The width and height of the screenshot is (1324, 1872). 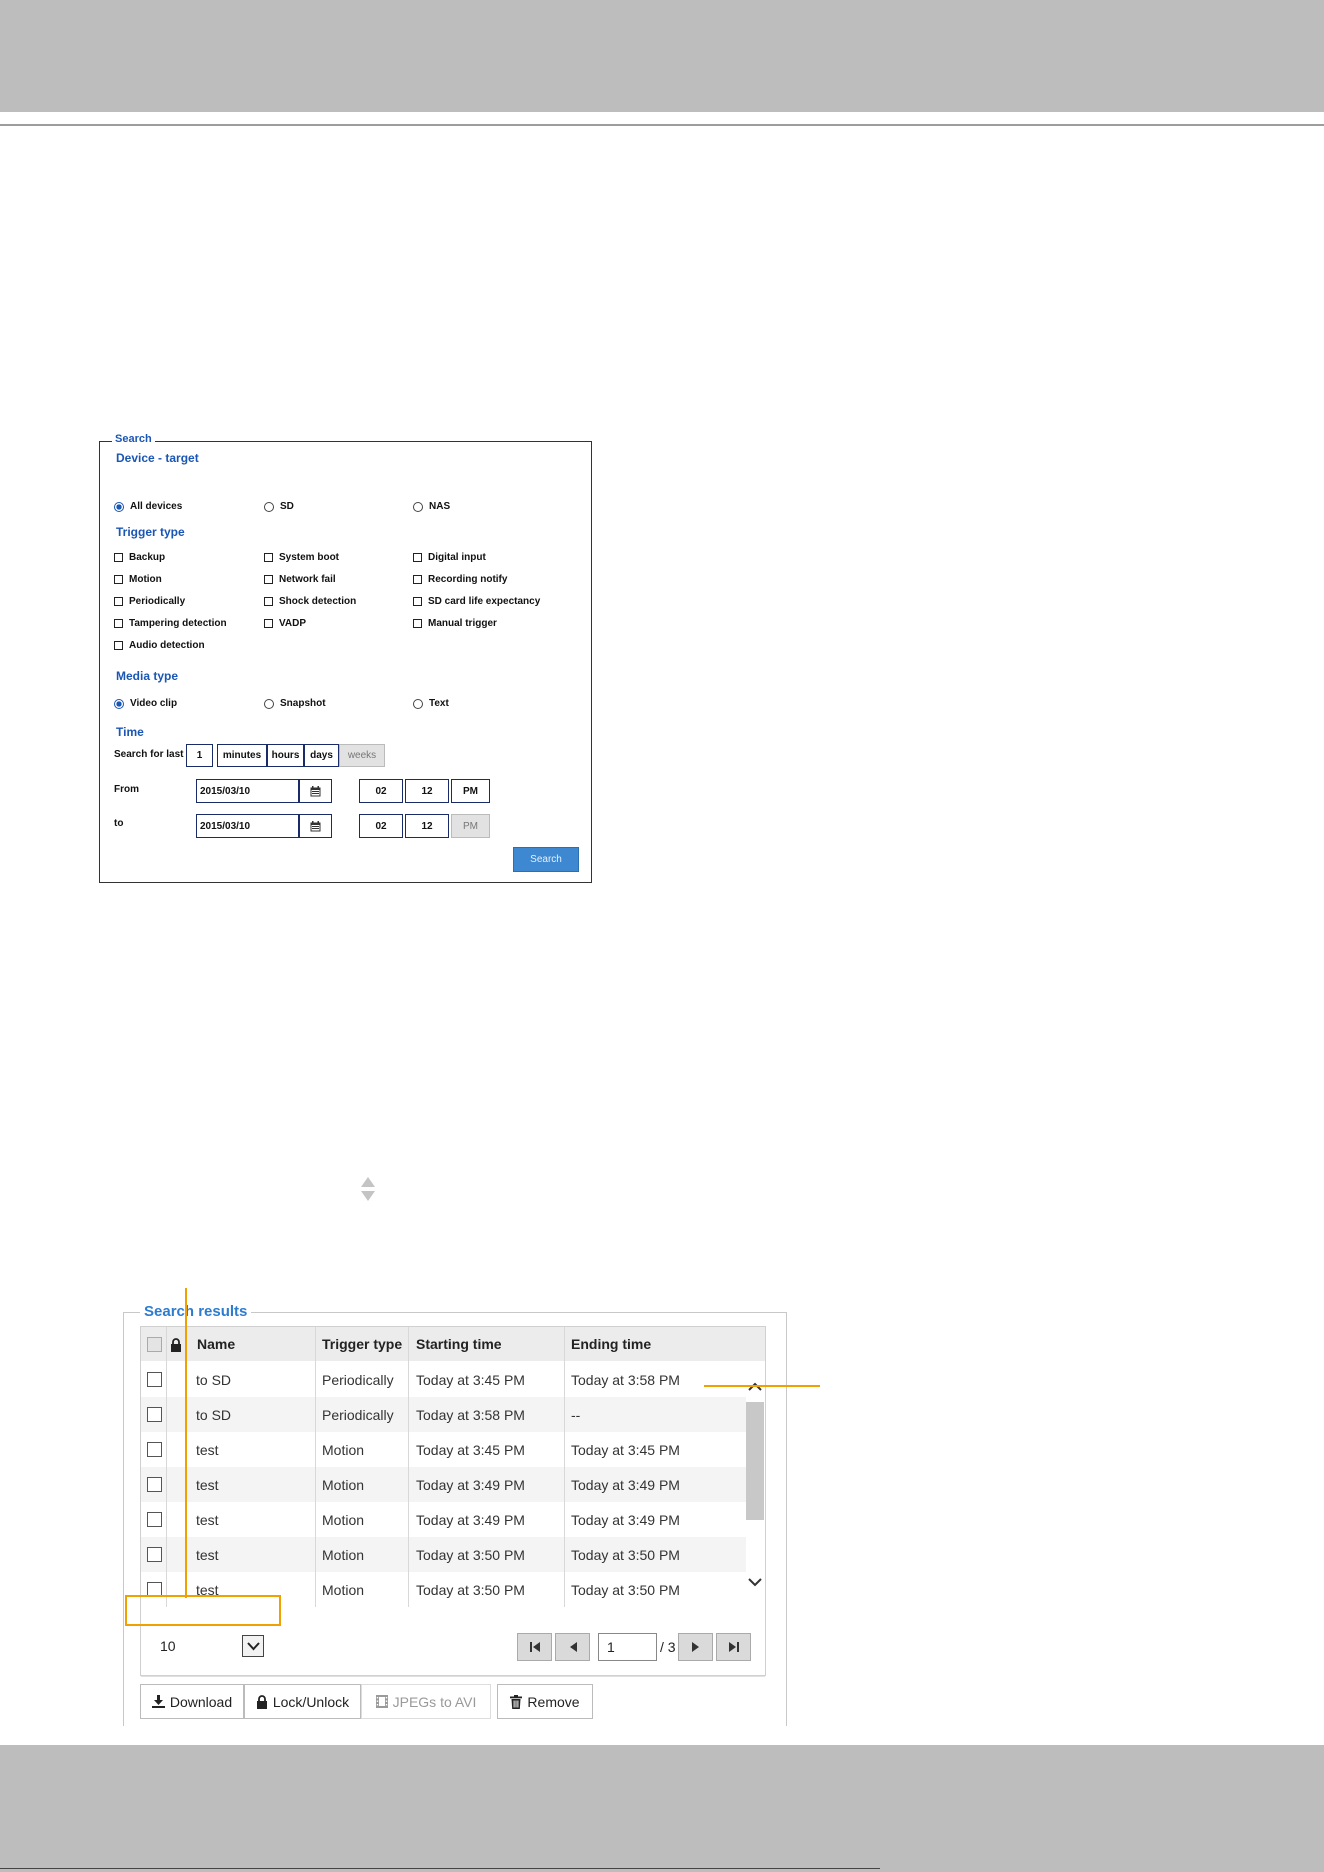 I want to click on unit-days-button: days, so click(x=321, y=755).